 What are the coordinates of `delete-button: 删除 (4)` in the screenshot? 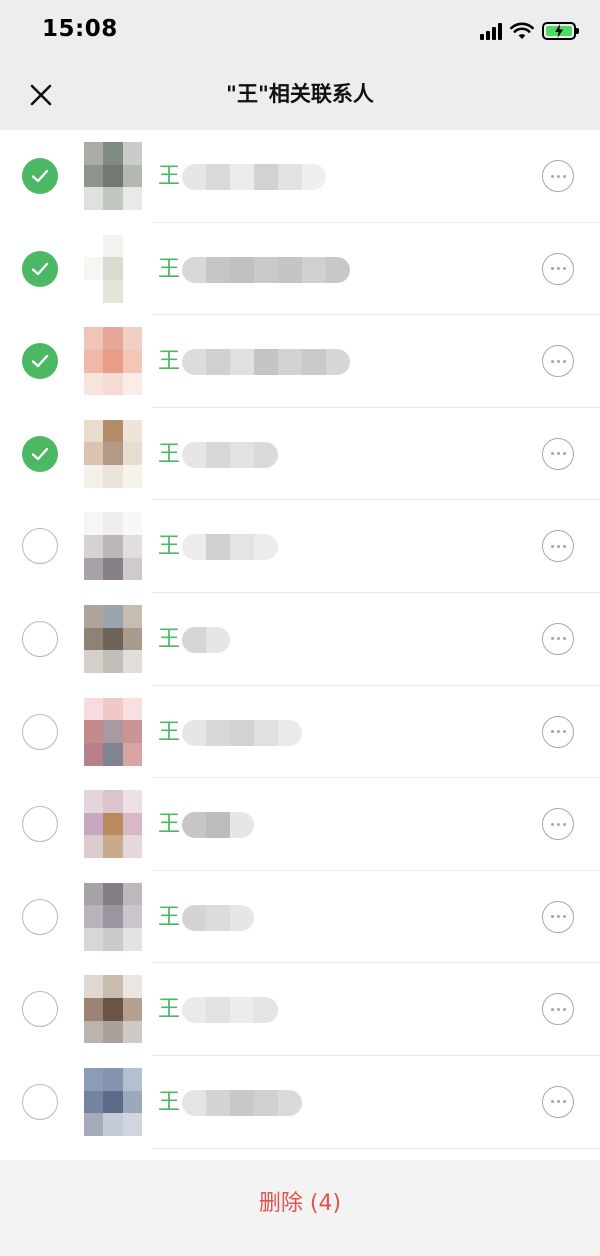 It's located at (300, 1204).